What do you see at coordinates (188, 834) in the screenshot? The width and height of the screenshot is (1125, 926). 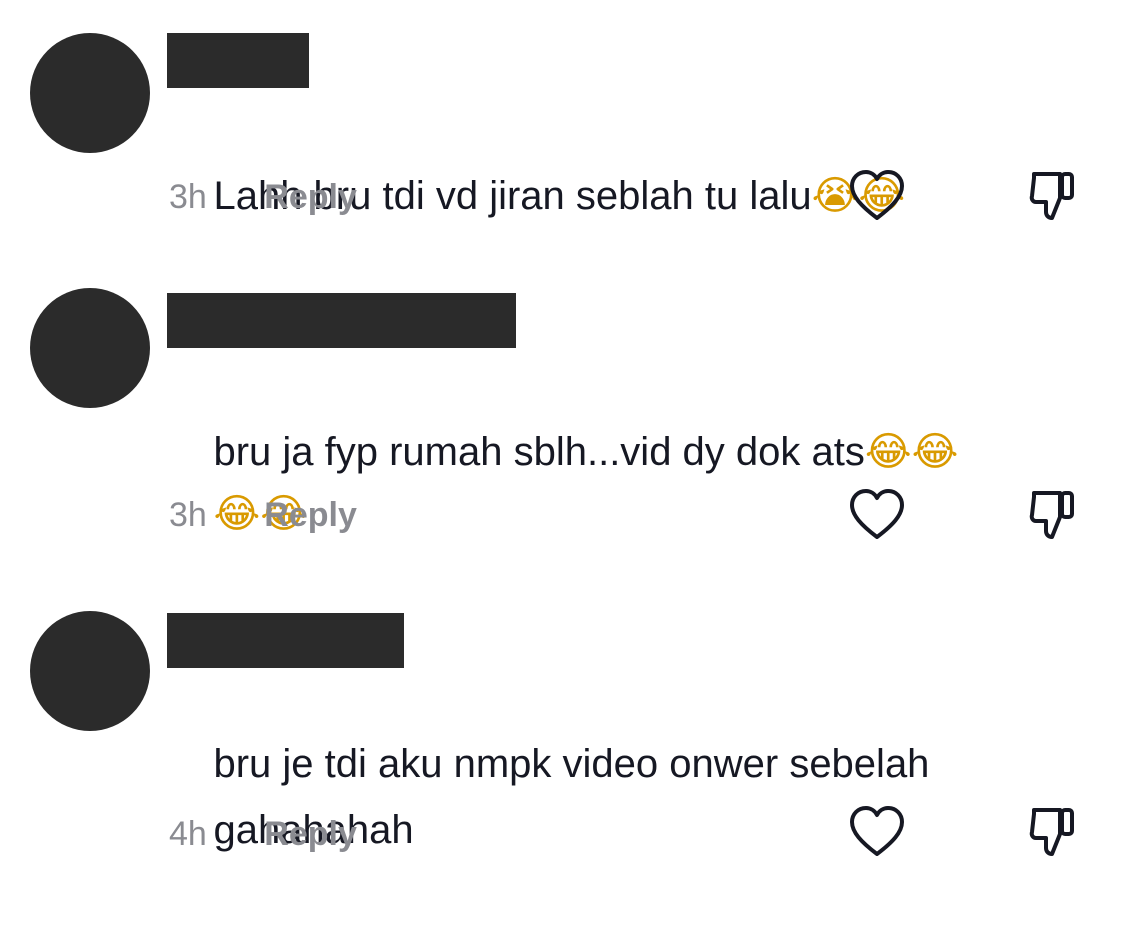 I see `comment-timestamp: 4h` at bounding box center [188, 834].